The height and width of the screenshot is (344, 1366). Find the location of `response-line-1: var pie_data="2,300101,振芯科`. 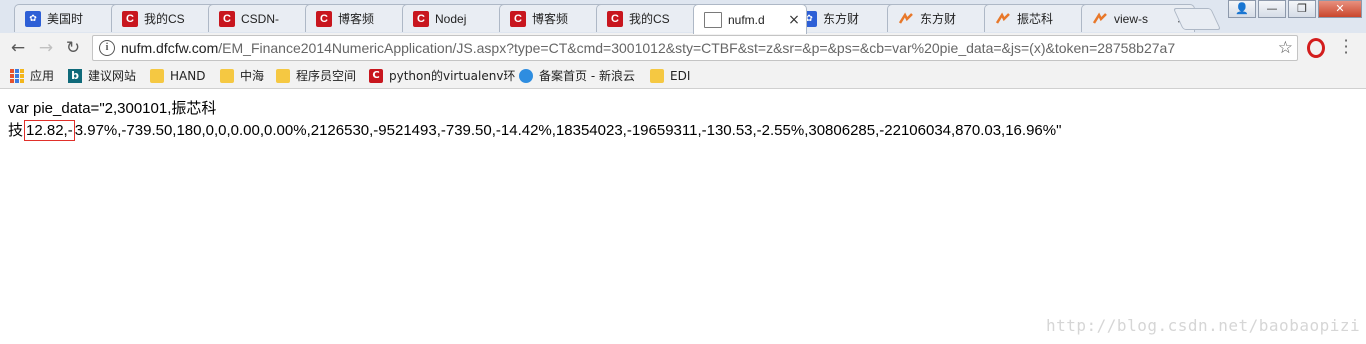

response-line-1: var pie_data="2,300101,振芯科 is located at coordinates (112, 108).